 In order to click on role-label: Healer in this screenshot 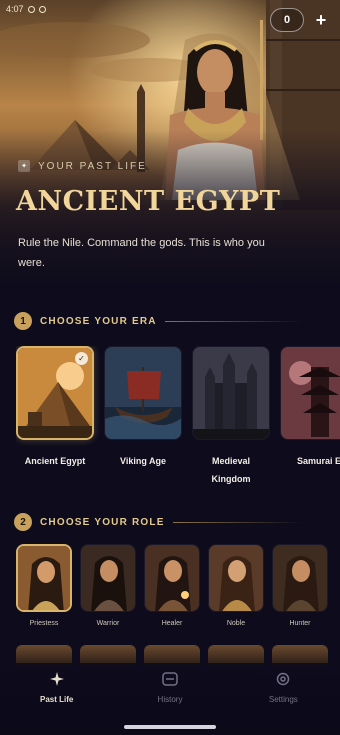, I will do `click(172, 623)`.